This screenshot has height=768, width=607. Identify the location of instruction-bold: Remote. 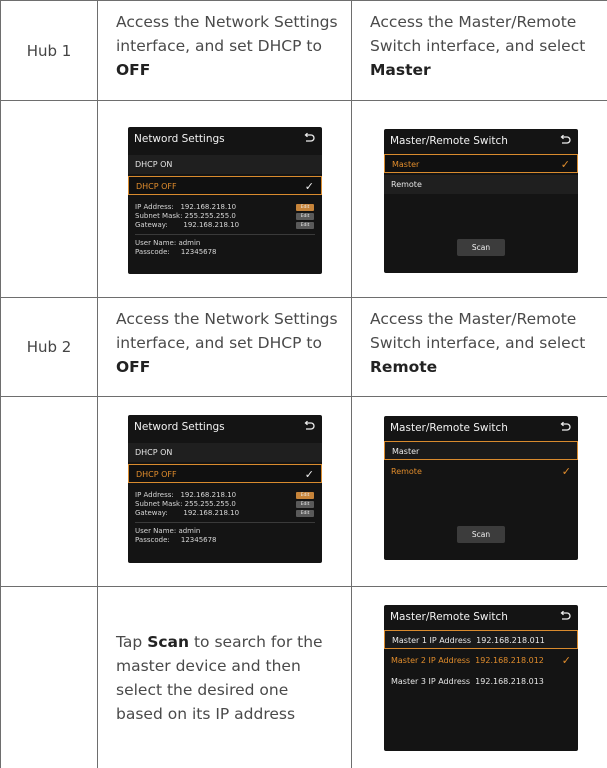
(404, 367).